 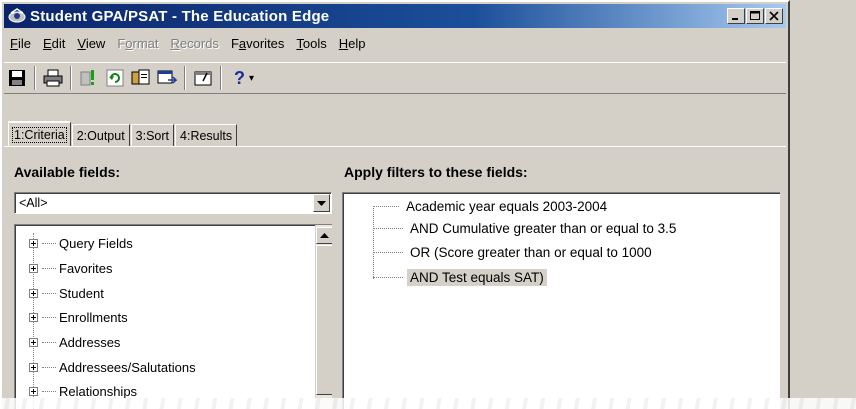 I want to click on tab-sort: 3:Sort, so click(x=152, y=135).